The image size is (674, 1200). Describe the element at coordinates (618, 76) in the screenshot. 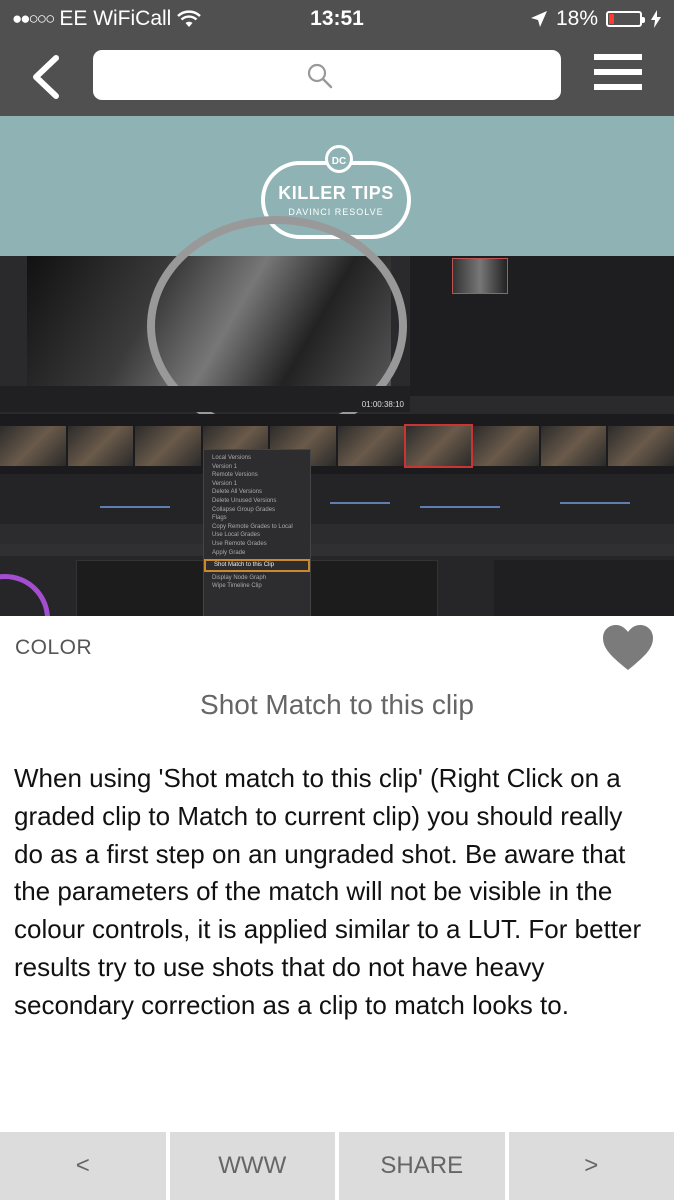

I see `hamburger-menu-icon` at that location.